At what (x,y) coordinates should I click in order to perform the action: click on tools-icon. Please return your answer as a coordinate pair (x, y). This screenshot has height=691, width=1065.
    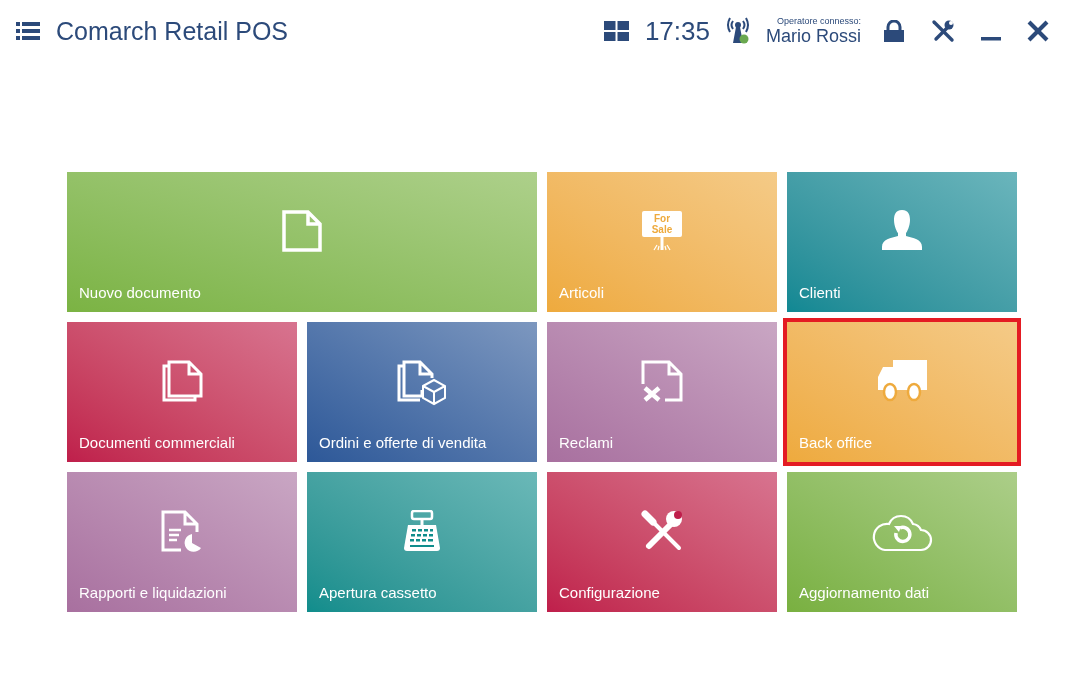
    Looking at the image, I should click on (662, 531).